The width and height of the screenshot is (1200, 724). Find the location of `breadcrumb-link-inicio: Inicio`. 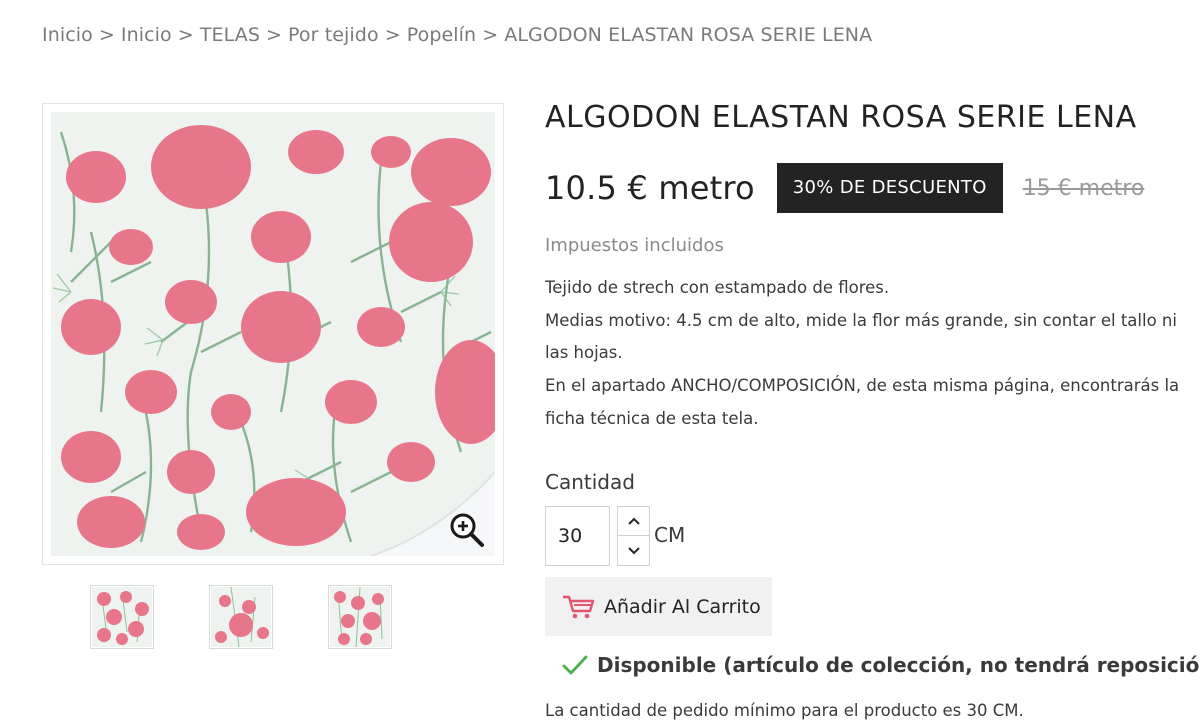

breadcrumb-link-inicio: Inicio is located at coordinates (67, 35).